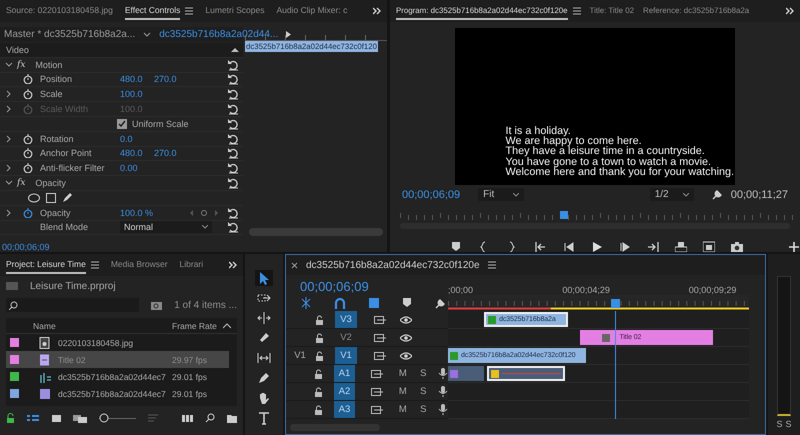  Describe the element at coordinates (294, 265) in the screenshot. I see `close-icon` at that location.